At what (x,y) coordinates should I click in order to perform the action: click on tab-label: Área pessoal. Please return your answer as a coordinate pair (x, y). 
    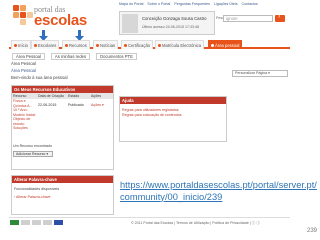
    Looking at the image, I should click on (227, 45).